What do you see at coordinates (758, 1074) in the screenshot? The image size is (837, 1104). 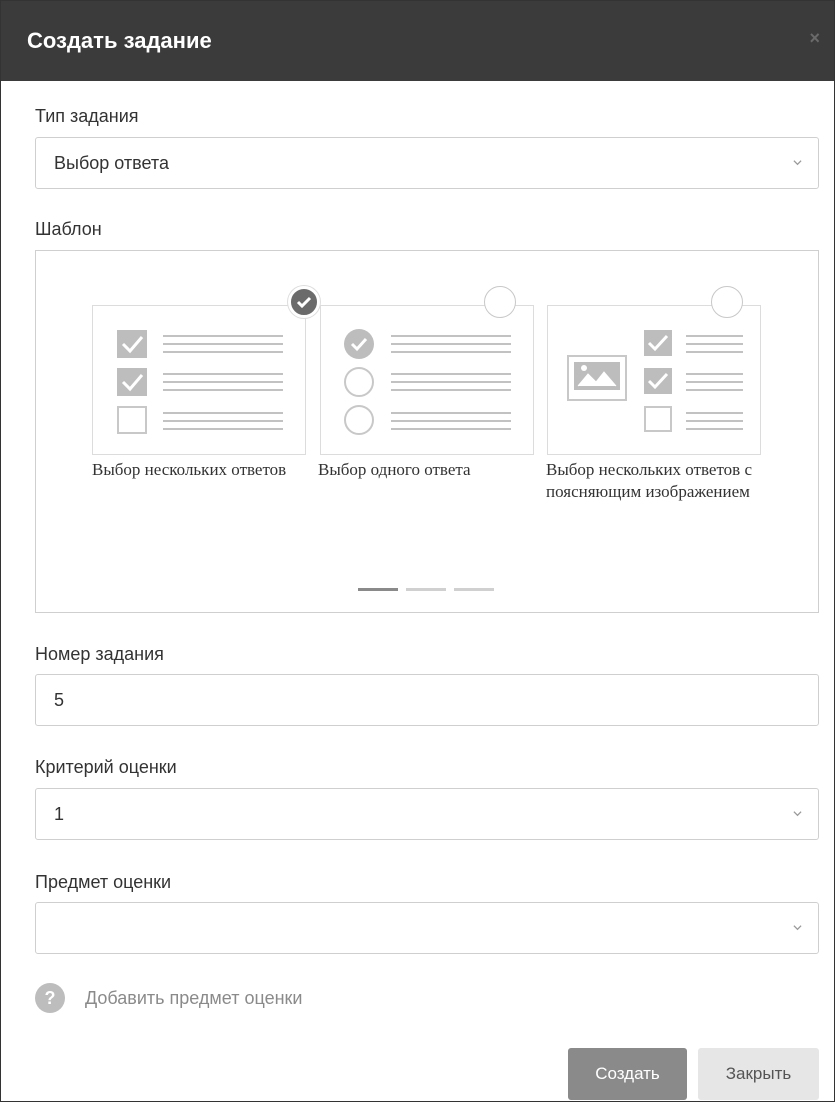 I see `close-button: Закрыть` at bounding box center [758, 1074].